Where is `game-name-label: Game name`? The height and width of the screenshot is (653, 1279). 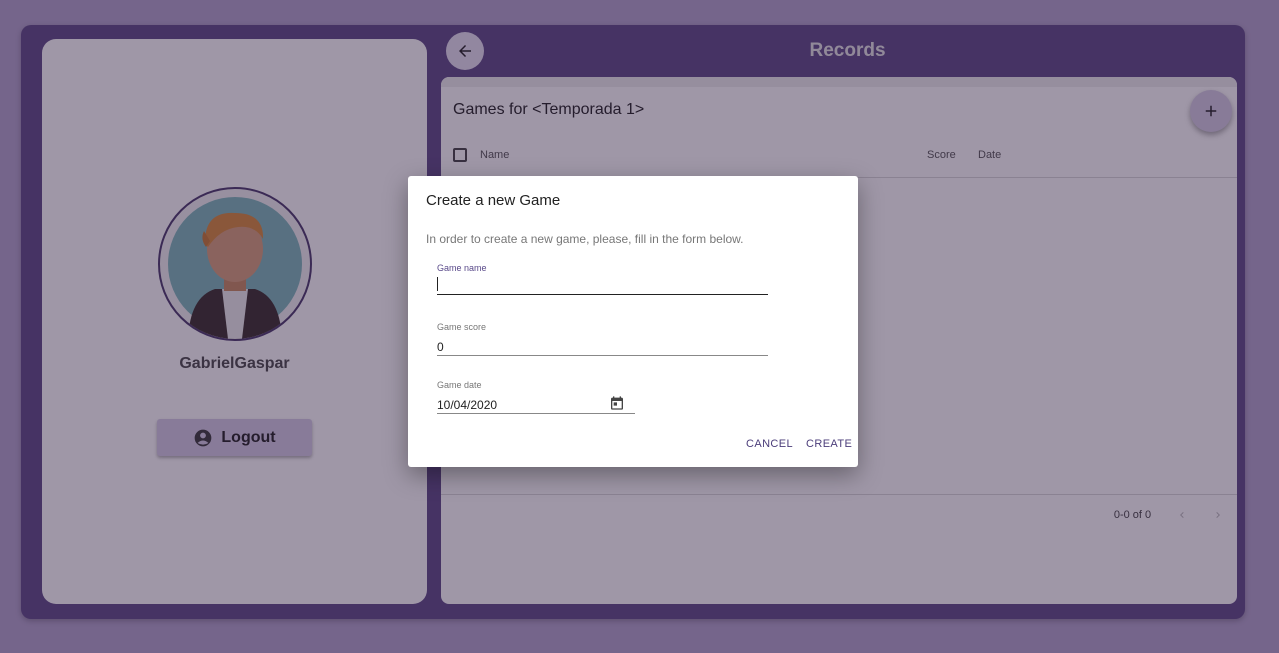 game-name-label: Game name is located at coordinates (462, 268).